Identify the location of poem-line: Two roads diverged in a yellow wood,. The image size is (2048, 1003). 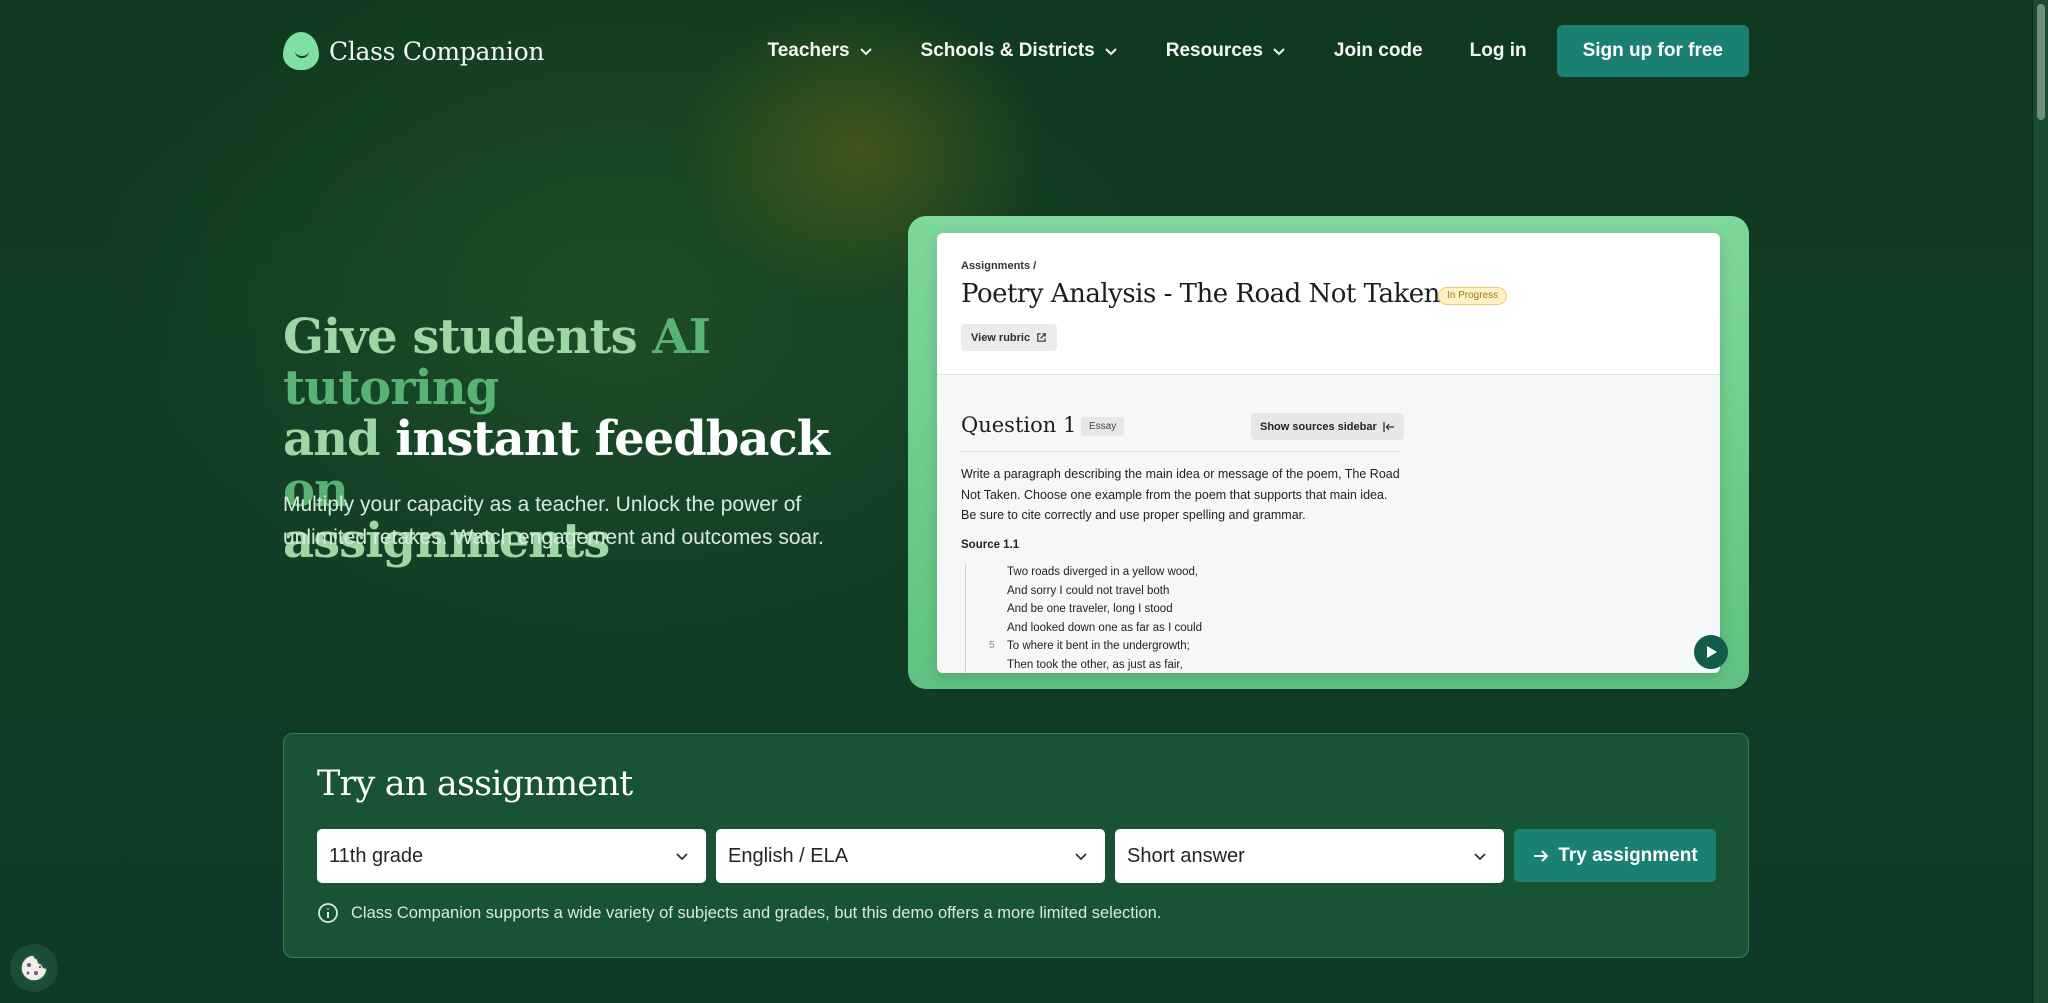
(1103, 572).